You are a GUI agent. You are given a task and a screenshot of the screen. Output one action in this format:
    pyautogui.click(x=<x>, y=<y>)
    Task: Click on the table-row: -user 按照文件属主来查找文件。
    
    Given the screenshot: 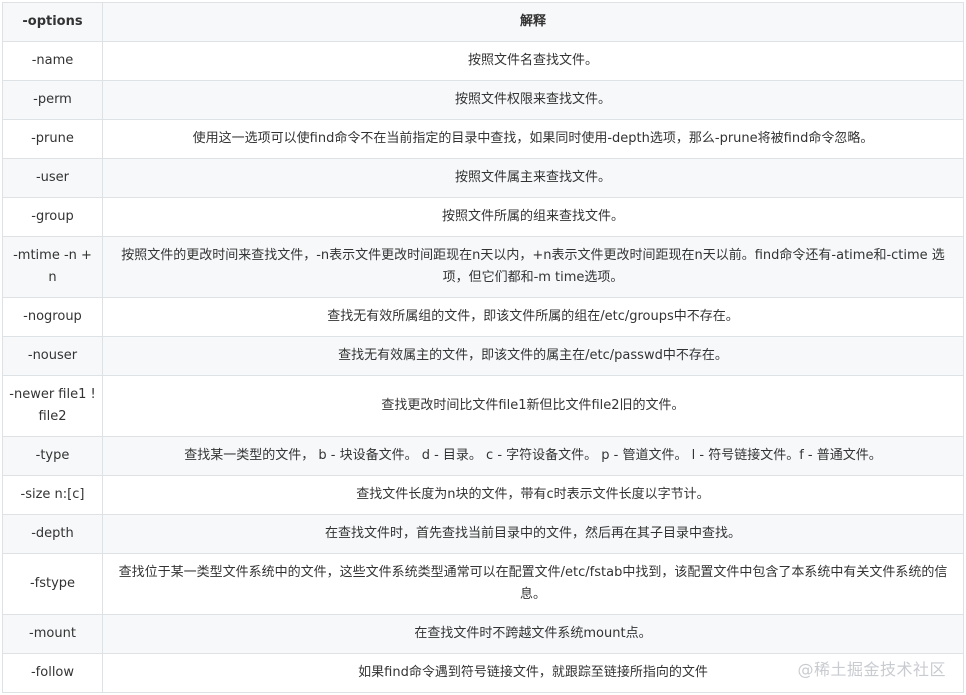 What is the action you would take?
    pyautogui.click(x=483, y=178)
    